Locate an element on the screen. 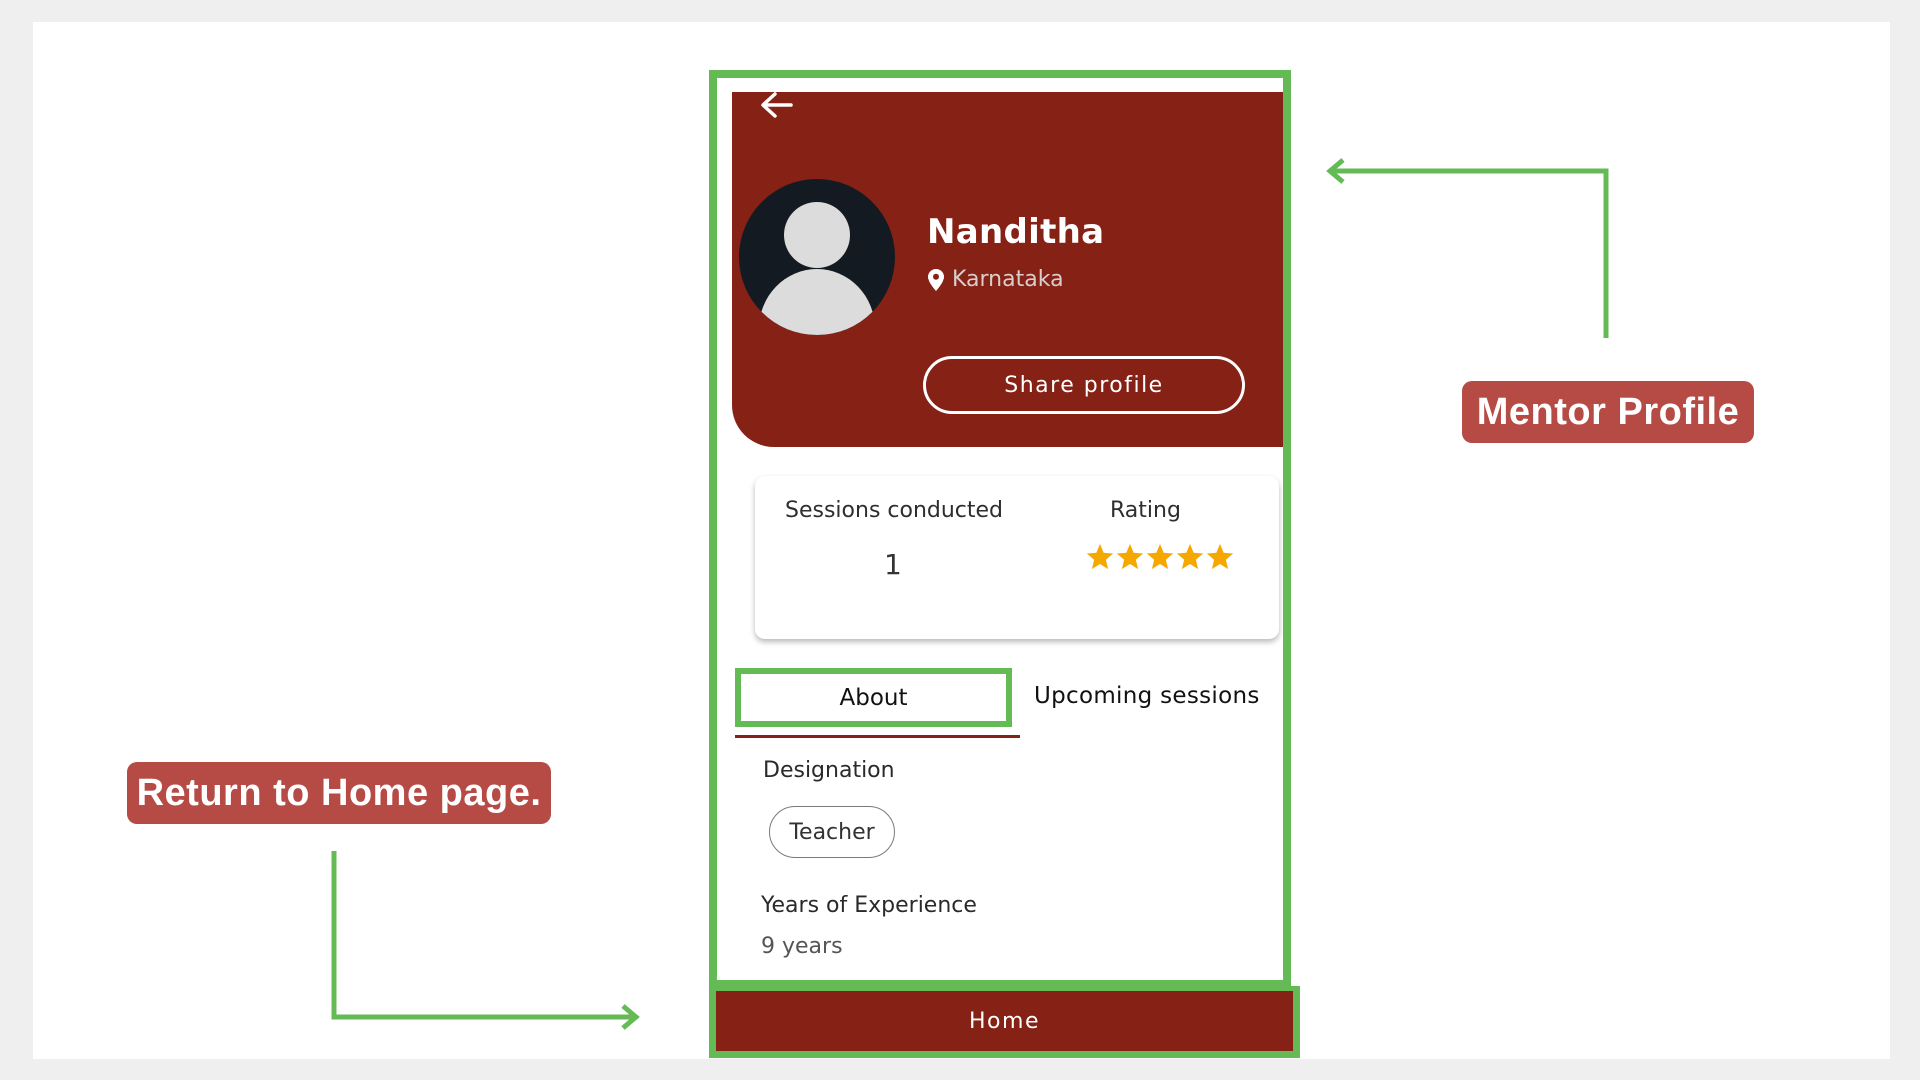 The width and height of the screenshot is (1920, 1080). mentor-name: Nanditha is located at coordinates (1016, 232).